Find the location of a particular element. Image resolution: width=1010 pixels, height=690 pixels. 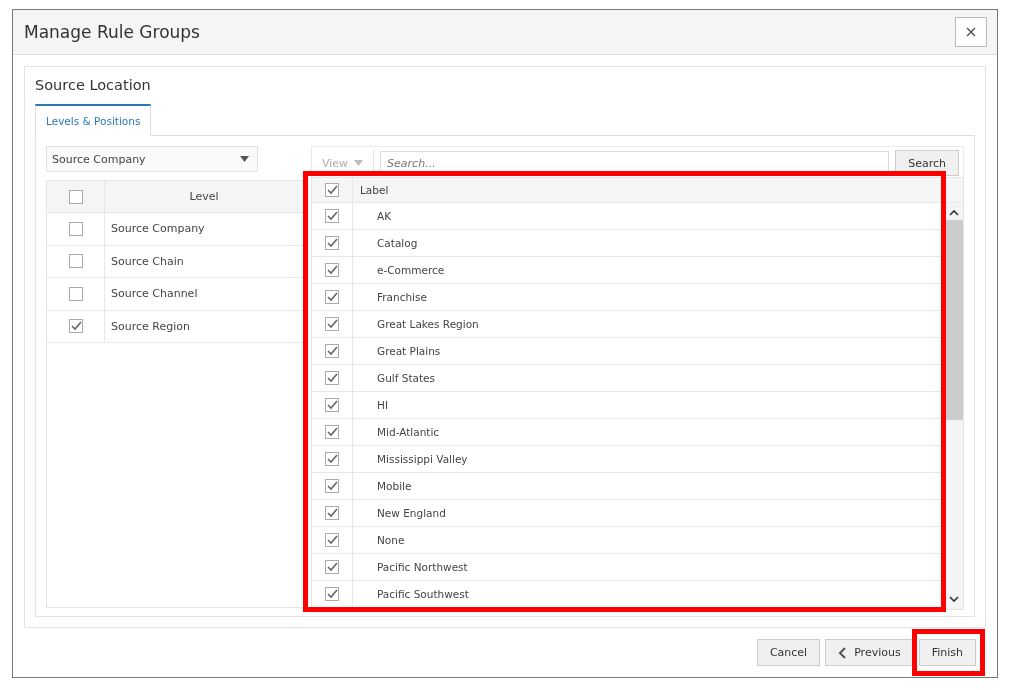

table-cell-text: Source Company is located at coordinates (158, 229).